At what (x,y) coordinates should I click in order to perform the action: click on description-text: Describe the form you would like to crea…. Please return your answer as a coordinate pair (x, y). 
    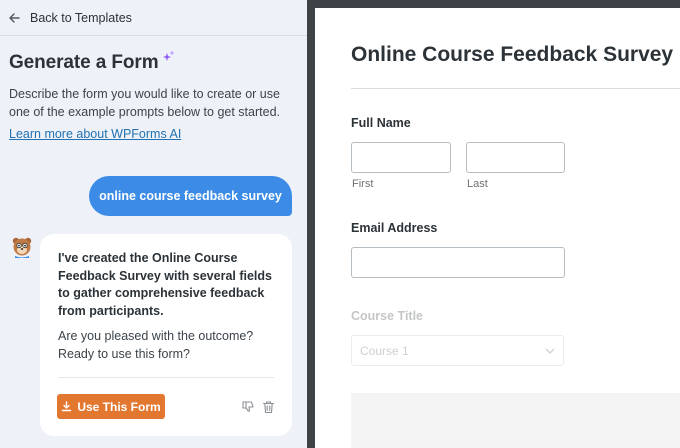
    Looking at the image, I should click on (144, 103).